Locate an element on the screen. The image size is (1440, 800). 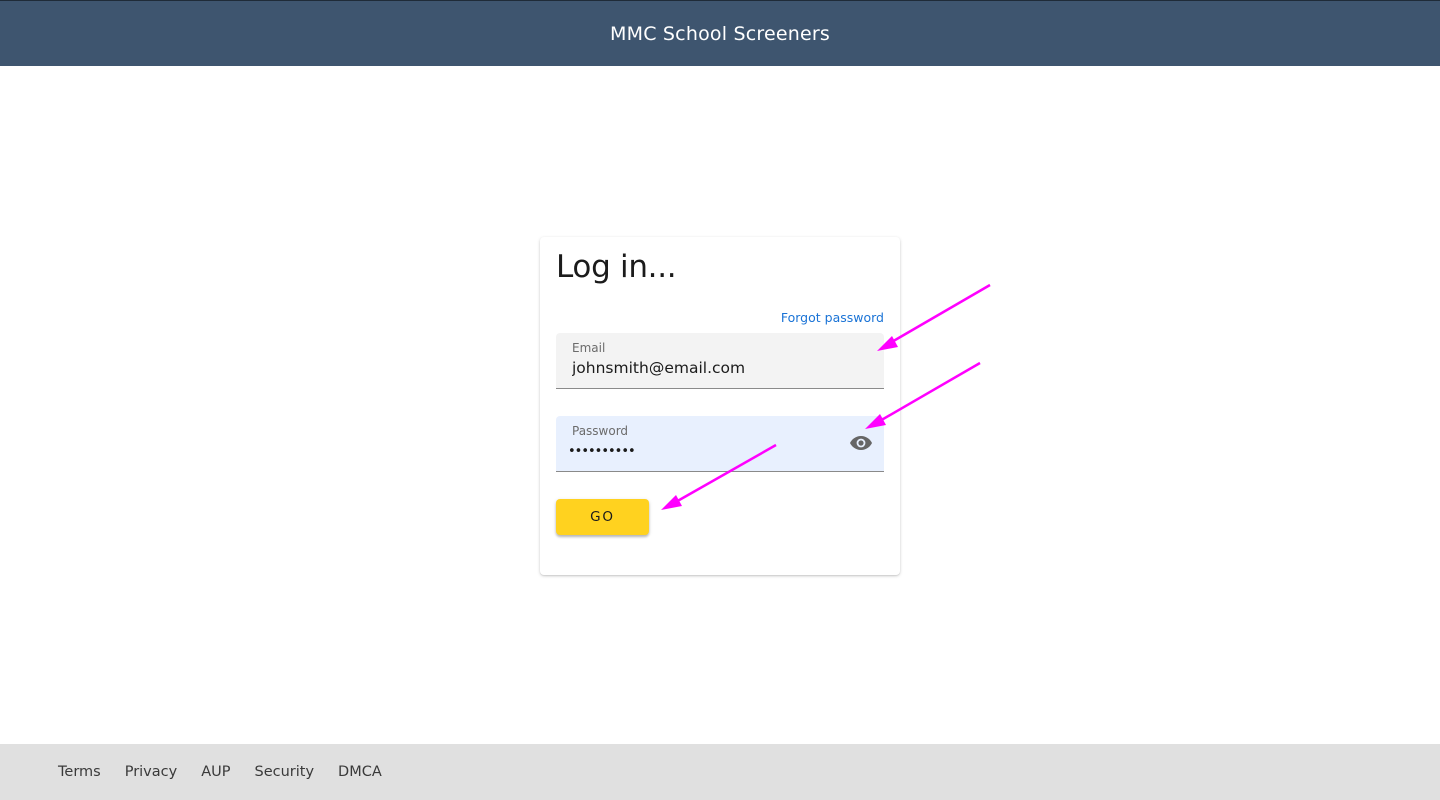
password-field: Password is located at coordinates (720, 444).